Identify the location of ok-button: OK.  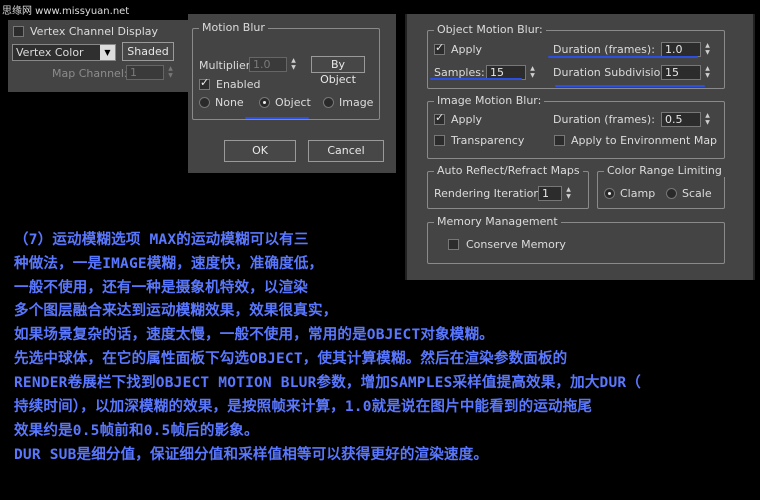
(260, 151).